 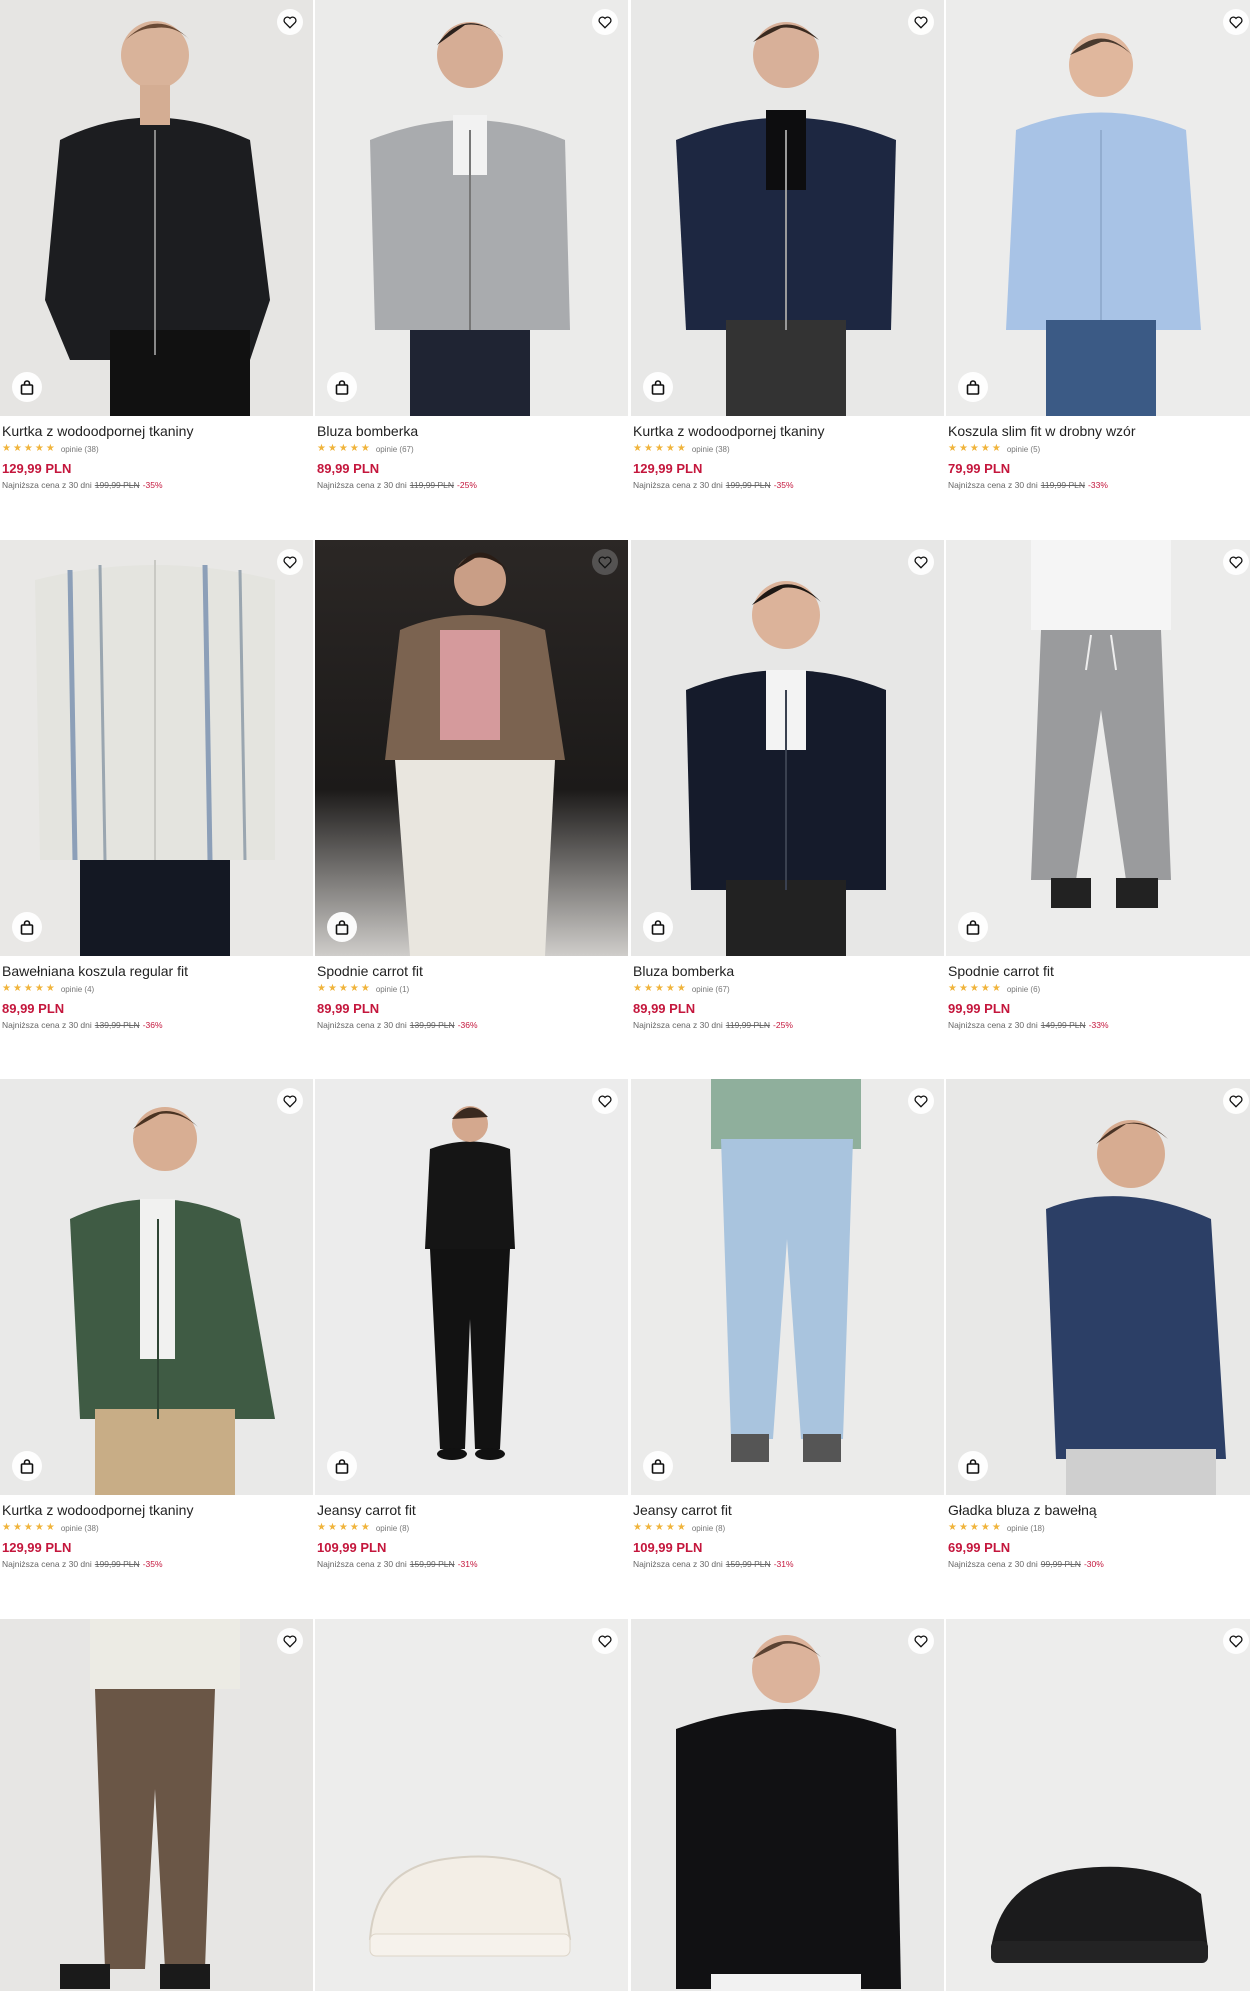 I want to click on review-count: opinie (8), so click(x=392, y=1528).